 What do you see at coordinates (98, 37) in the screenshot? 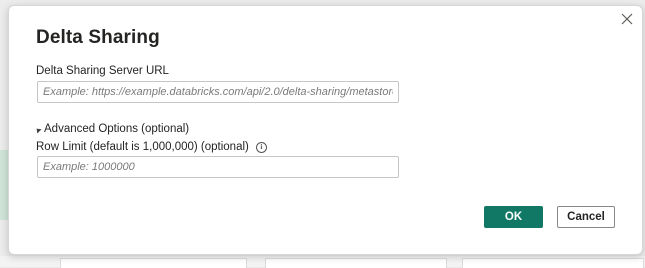
I see `dialog-title: Delta Sharing` at bounding box center [98, 37].